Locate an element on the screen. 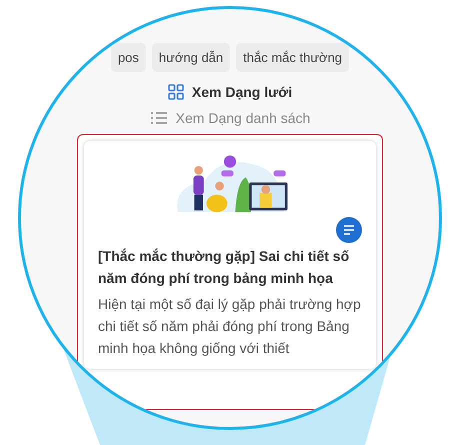 The height and width of the screenshot is (445, 451). article-excerpt: Hiện tại một số đại lý gặp phải trường hợp chi tiết số năm phải đóng phí trong Bảng minh họa không giống với thiết is located at coordinates (230, 326).